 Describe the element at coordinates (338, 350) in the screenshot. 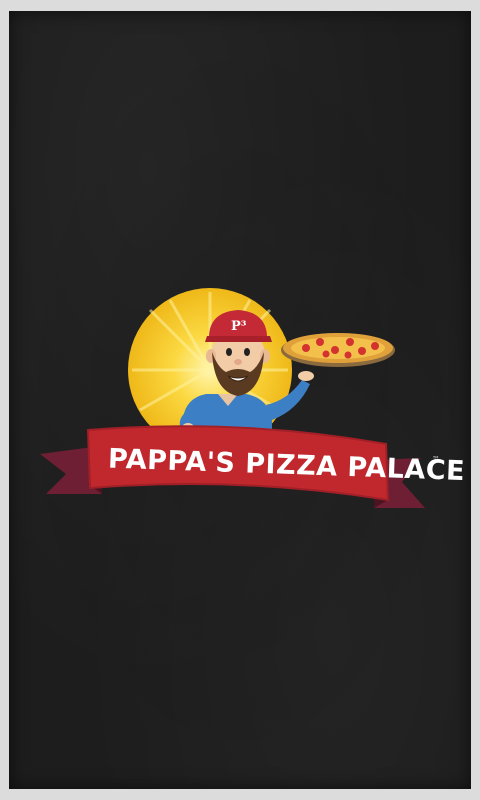

I see `pizza-icon` at that location.